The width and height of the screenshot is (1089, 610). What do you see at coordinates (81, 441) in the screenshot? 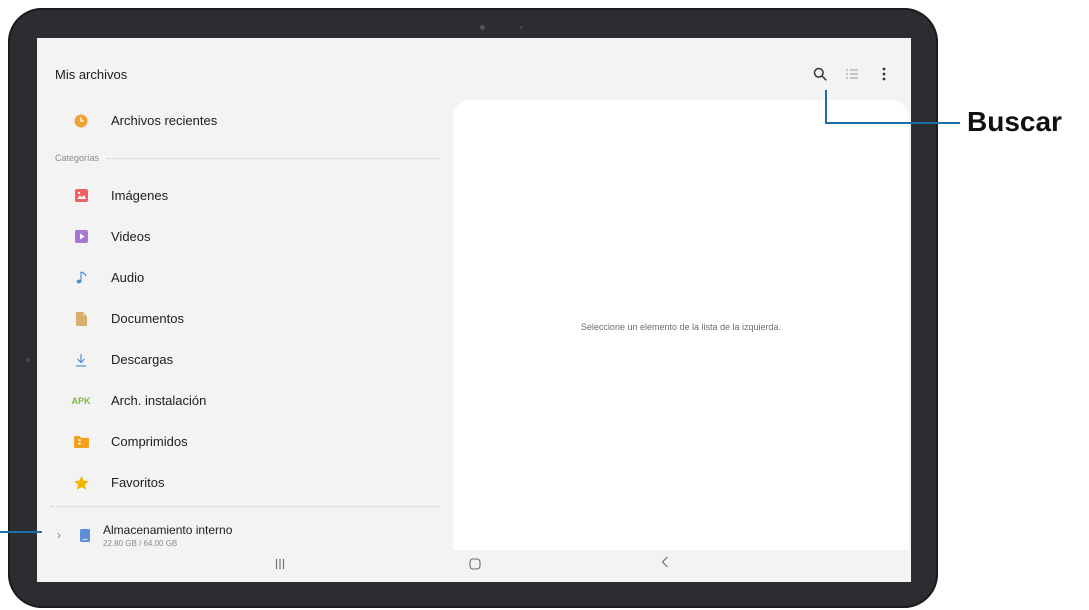
I see `compressed-folder-icon` at bounding box center [81, 441].